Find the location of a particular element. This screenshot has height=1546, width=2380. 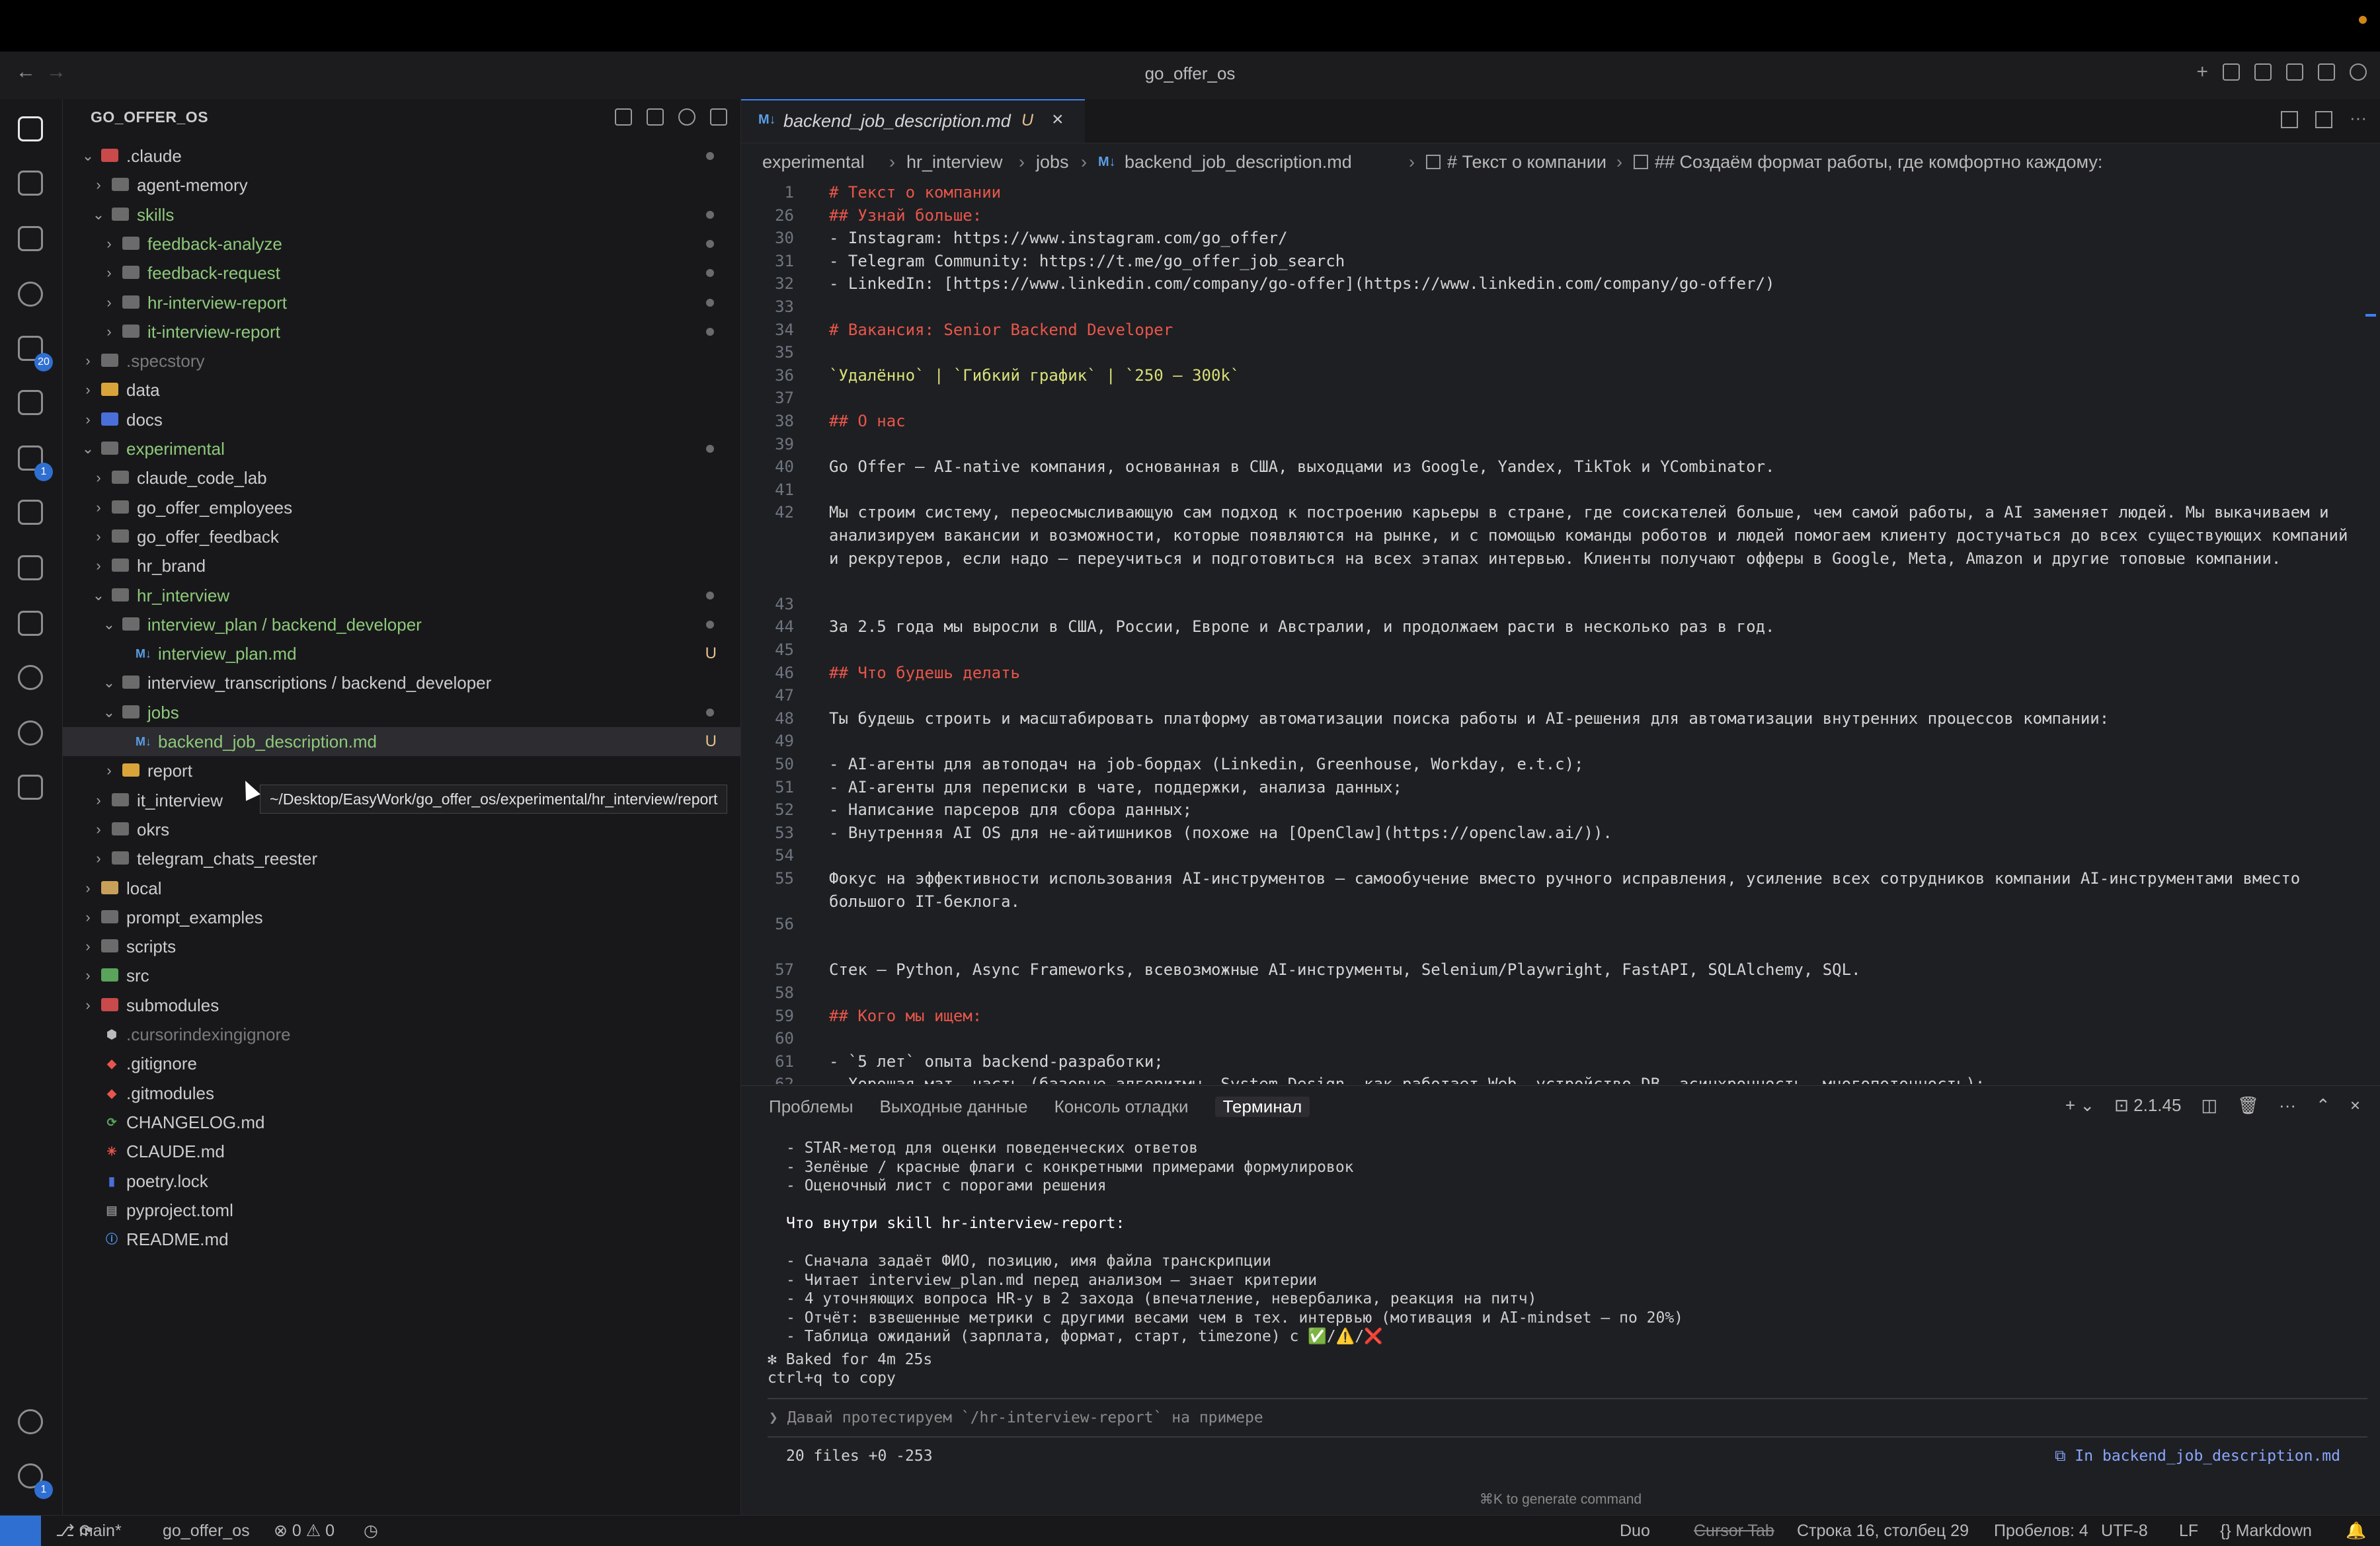

tree-folder: › hr_brand is located at coordinates (401, 565).